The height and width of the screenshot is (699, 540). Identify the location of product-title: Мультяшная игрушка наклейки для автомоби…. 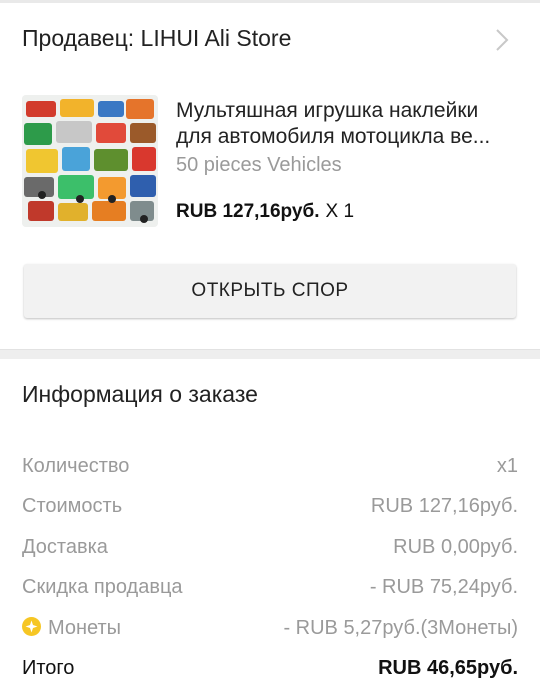
(346, 124).